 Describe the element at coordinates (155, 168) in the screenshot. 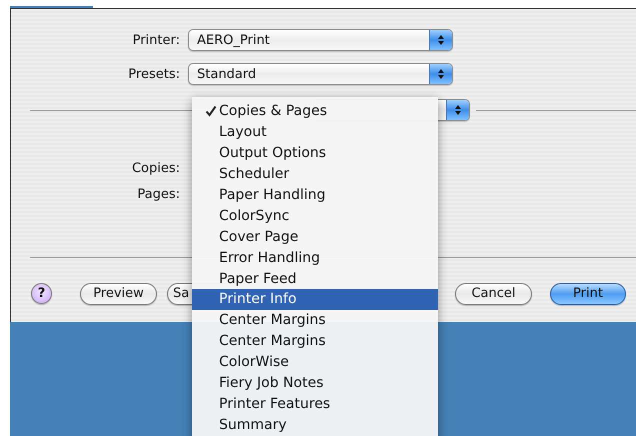

I see `field-label: Copies:` at that location.